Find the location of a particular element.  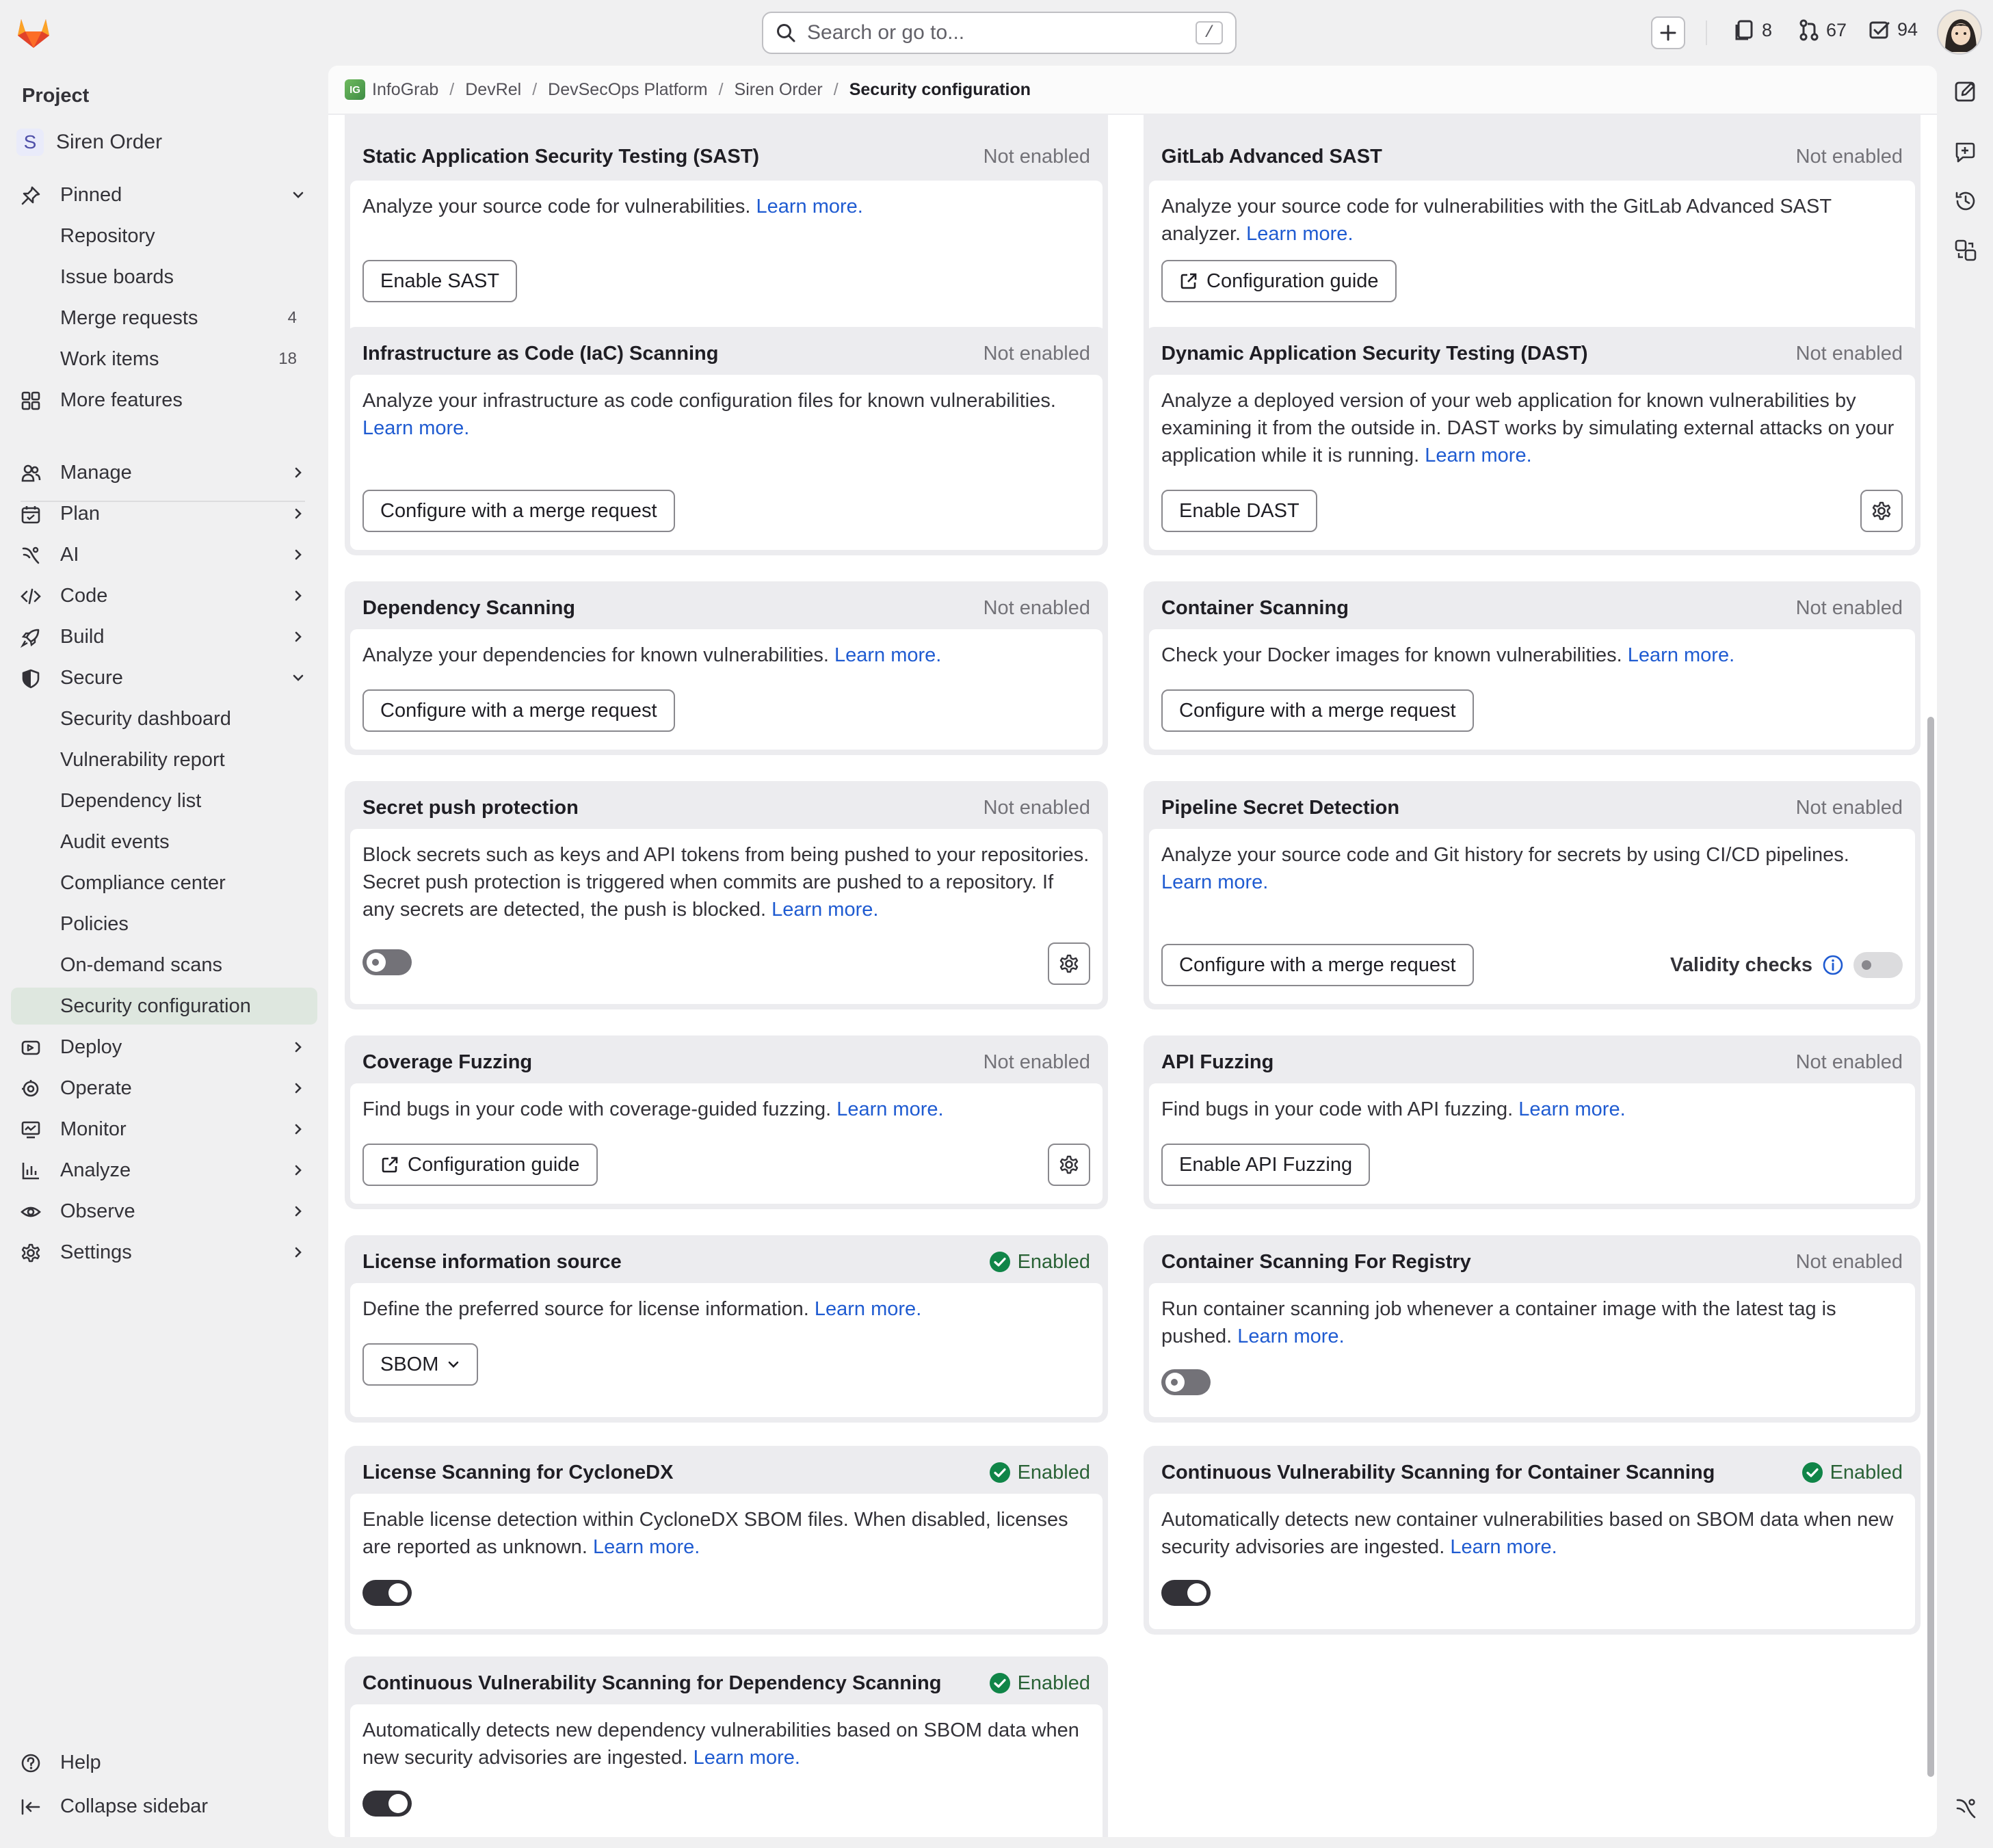

history-icon is located at coordinates (1966, 201).